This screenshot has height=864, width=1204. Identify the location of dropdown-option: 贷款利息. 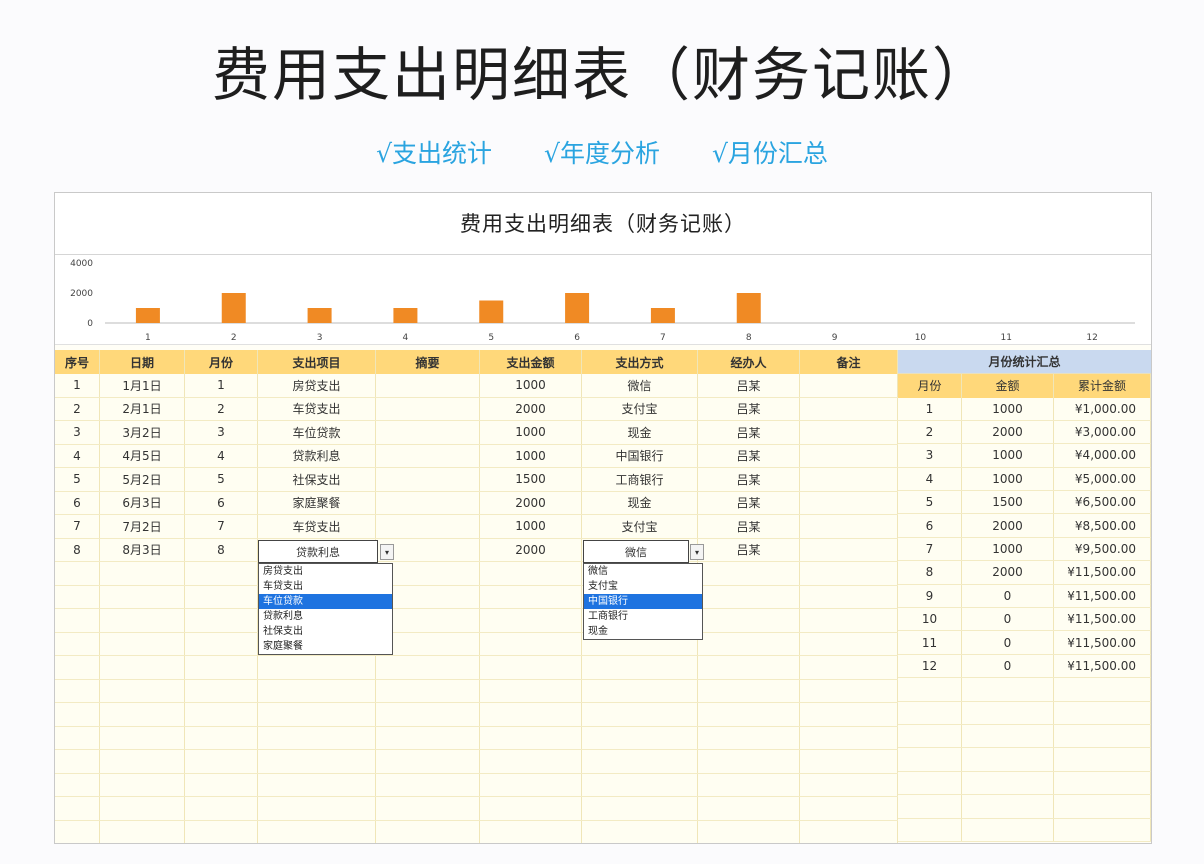
(325, 616).